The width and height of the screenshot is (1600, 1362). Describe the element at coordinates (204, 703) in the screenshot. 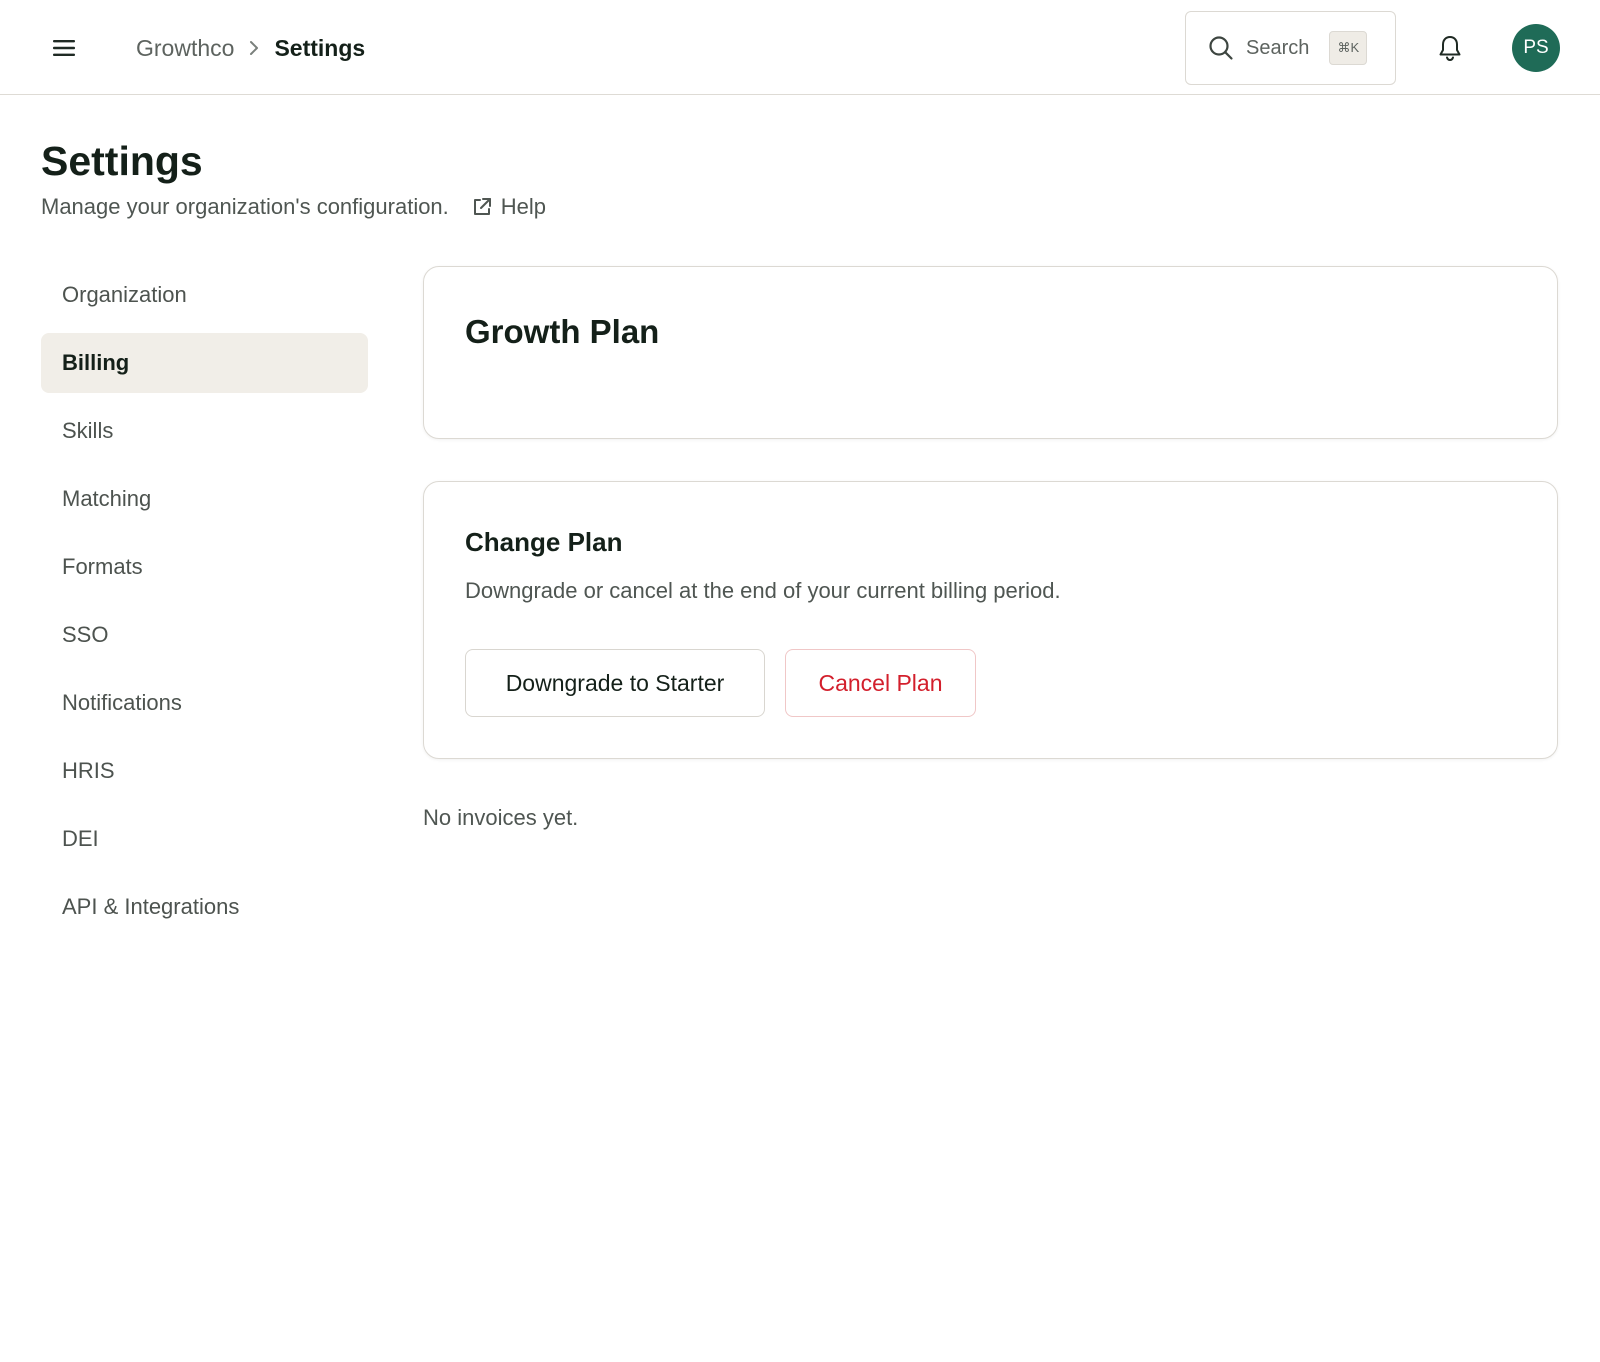

I see `sidebar-item-notifications: Notifications` at that location.